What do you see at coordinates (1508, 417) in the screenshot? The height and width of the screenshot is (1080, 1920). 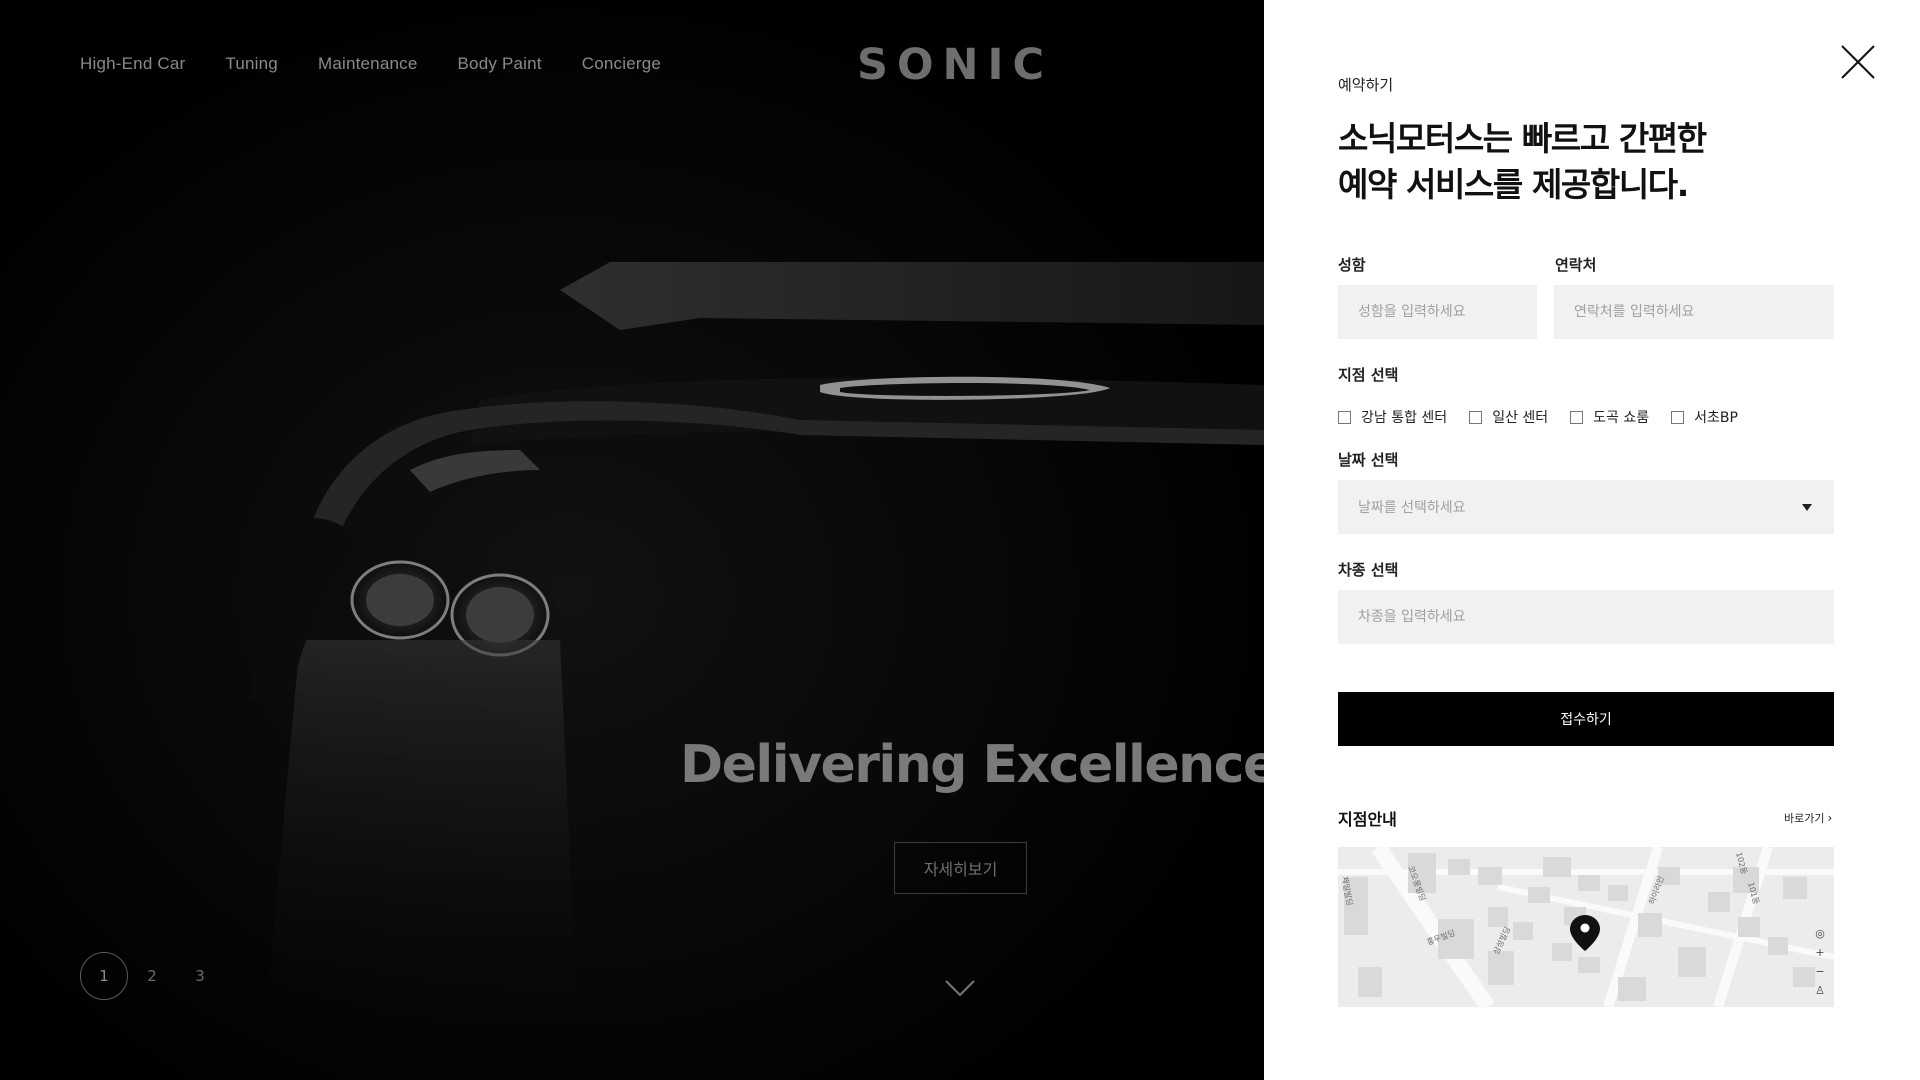 I see `branch-option-ilsan: 일산 센터` at bounding box center [1508, 417].